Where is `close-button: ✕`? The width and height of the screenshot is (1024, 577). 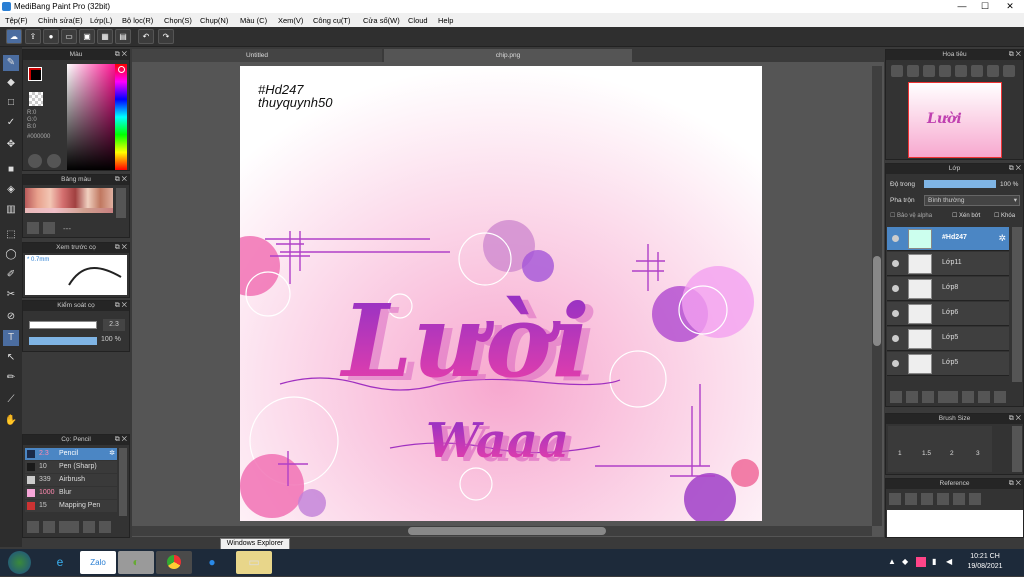 close-button: ✕ is located at coordinates (1010, 6).